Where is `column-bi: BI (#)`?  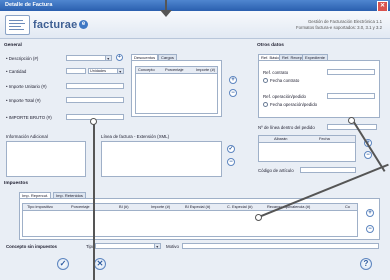
column-bi: BI (#) is located at coordinates (124, 206).